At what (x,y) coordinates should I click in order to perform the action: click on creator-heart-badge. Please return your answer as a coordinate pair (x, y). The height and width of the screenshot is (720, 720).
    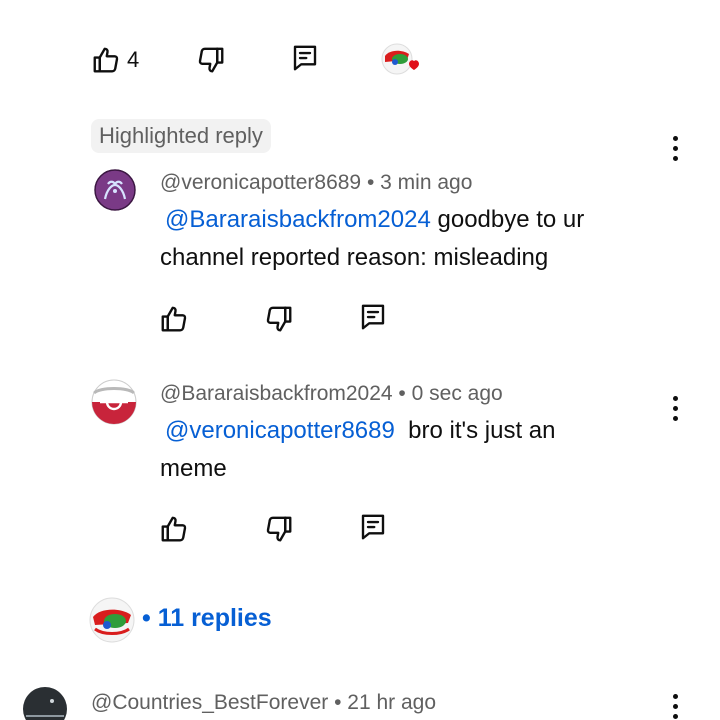
    Looking at the image, I should click on (400, 60).